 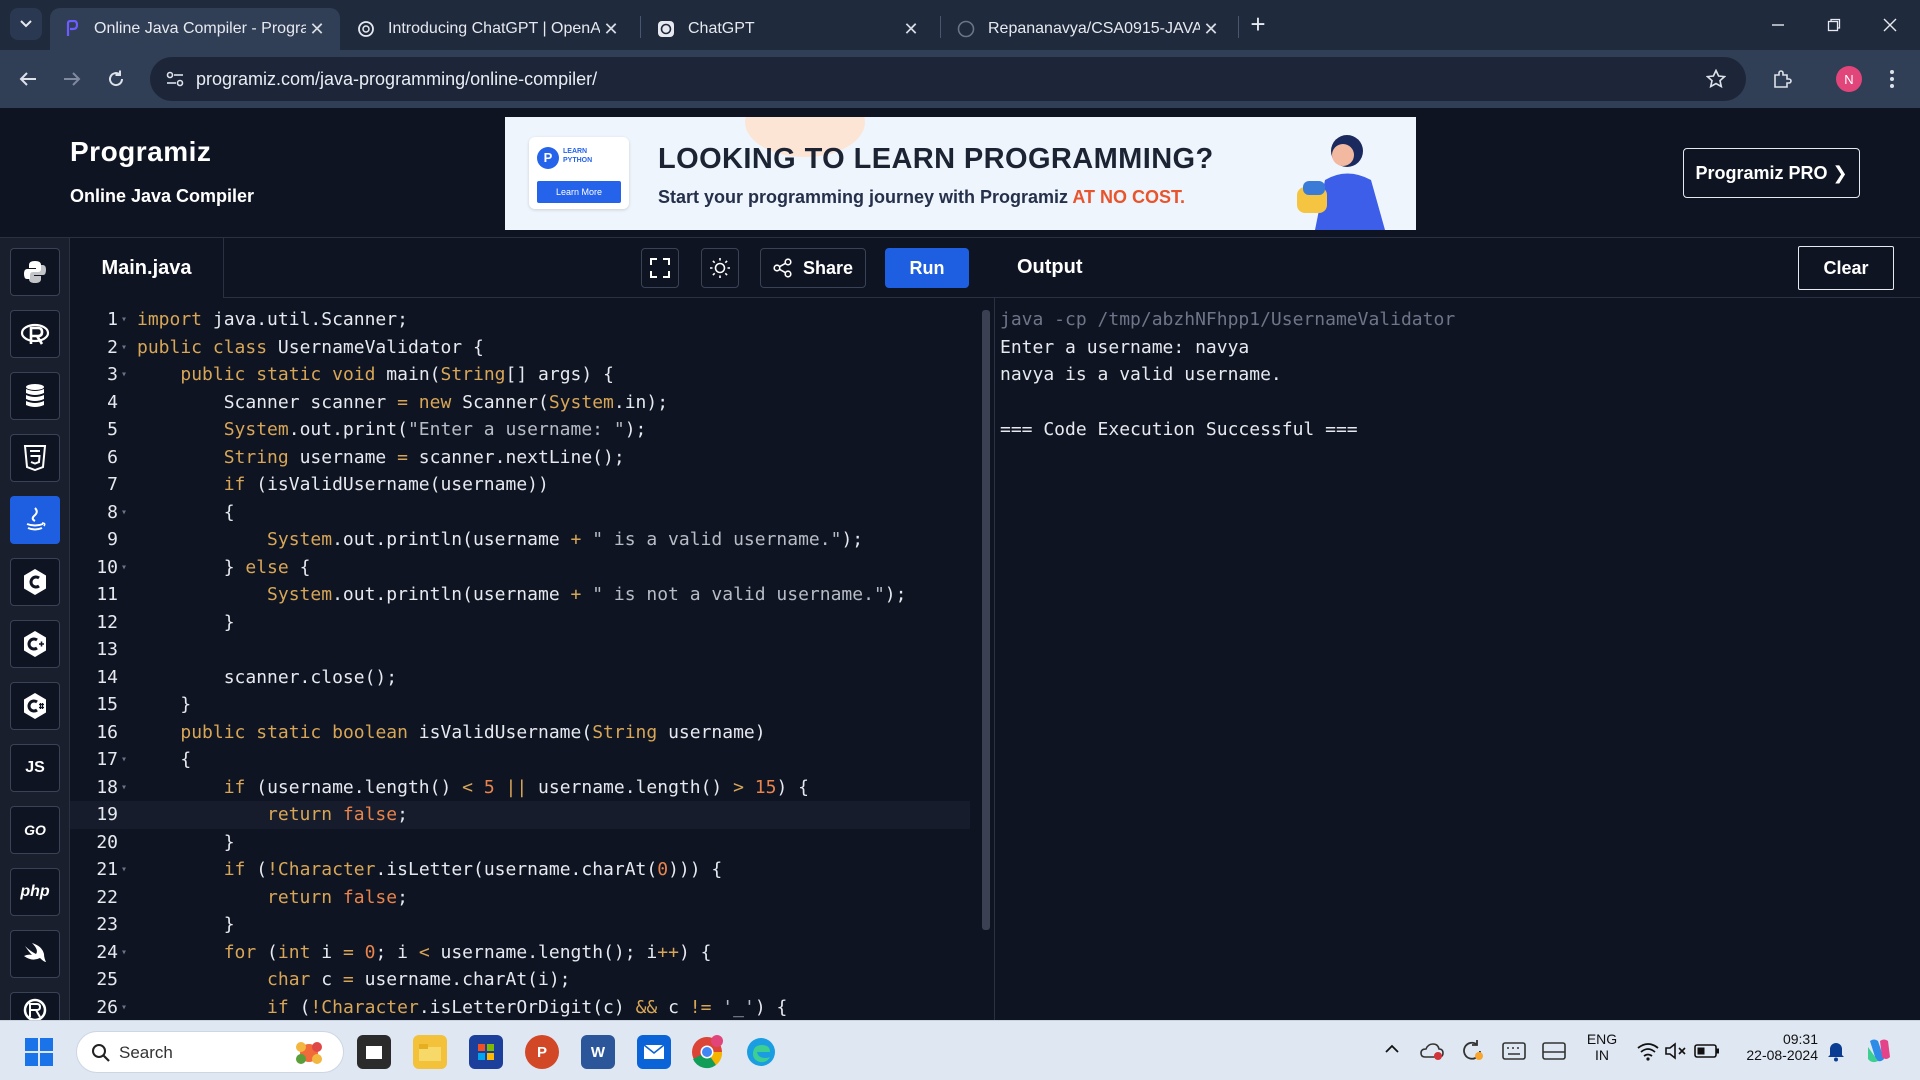 I want to click on cpp-language-button, so click(x=35, y=644).